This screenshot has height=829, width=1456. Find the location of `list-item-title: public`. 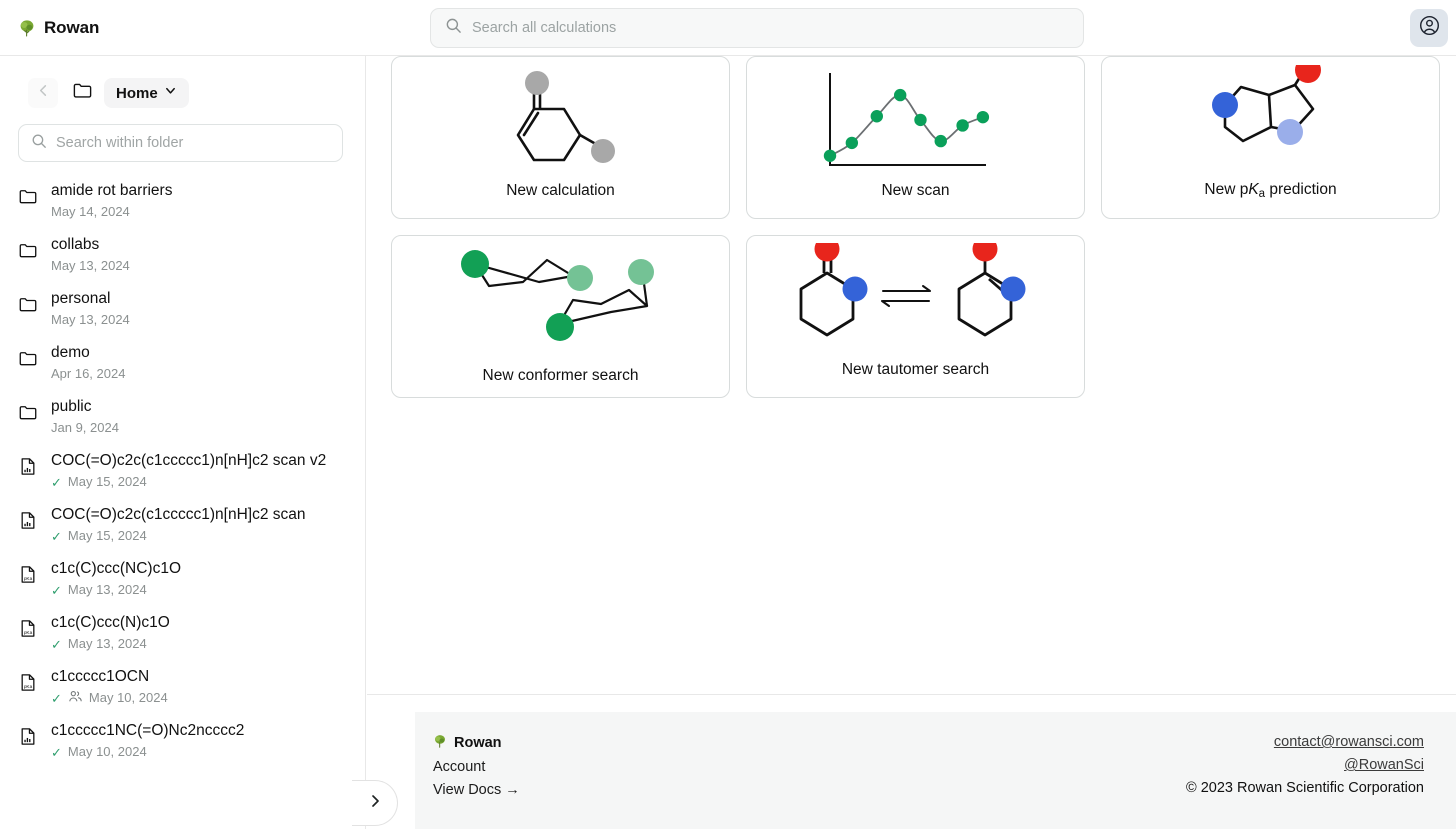

list-item-title: public is located at coordinates (71, 406).